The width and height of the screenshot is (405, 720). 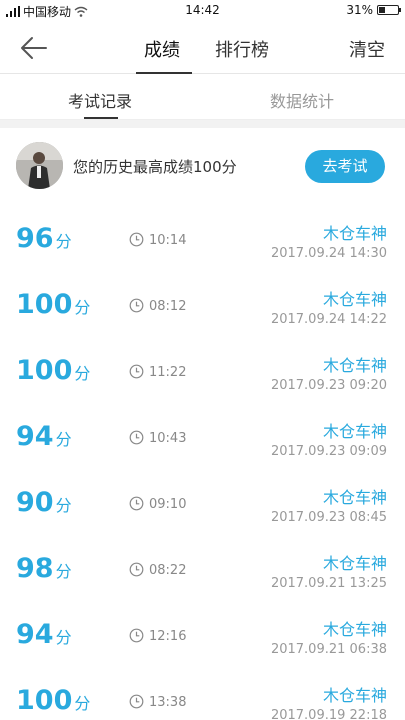 What do you see at coordinates (35, 568) in the screenshot?
I see `record-score-value: 98` at bounding box center [35, 568].